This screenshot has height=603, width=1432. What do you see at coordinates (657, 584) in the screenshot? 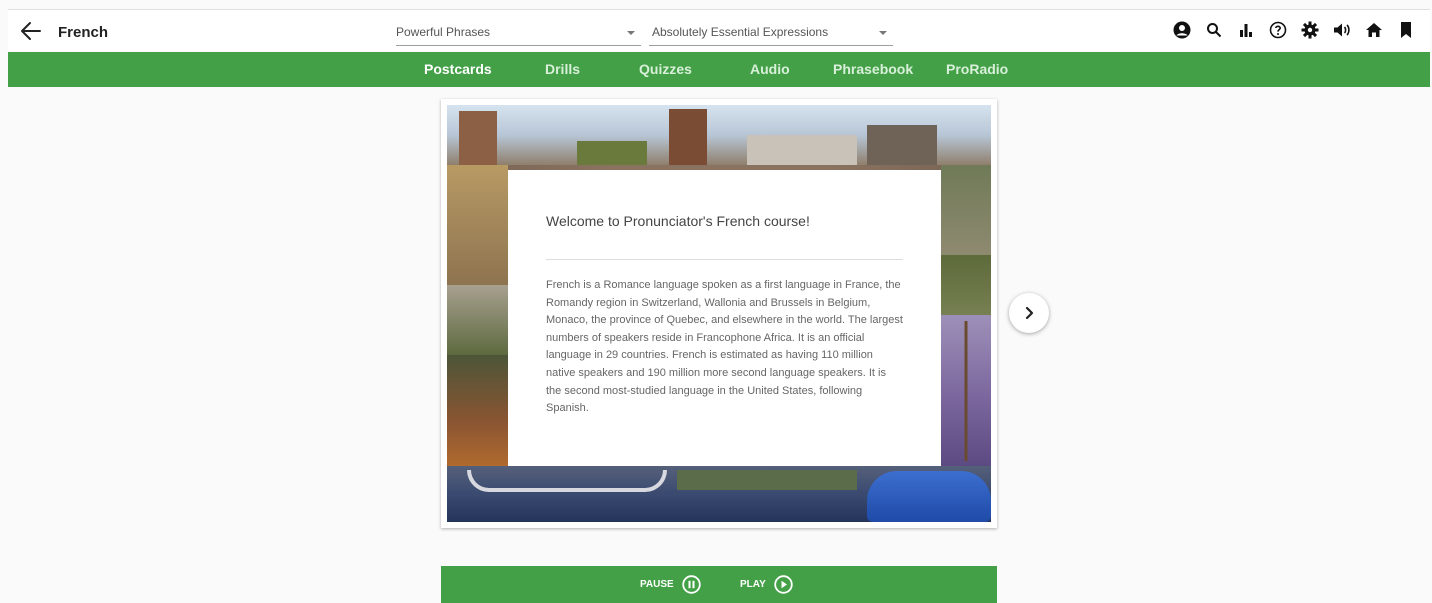
I see `pause-label: PAUSE` at bounding box center [657, 584].